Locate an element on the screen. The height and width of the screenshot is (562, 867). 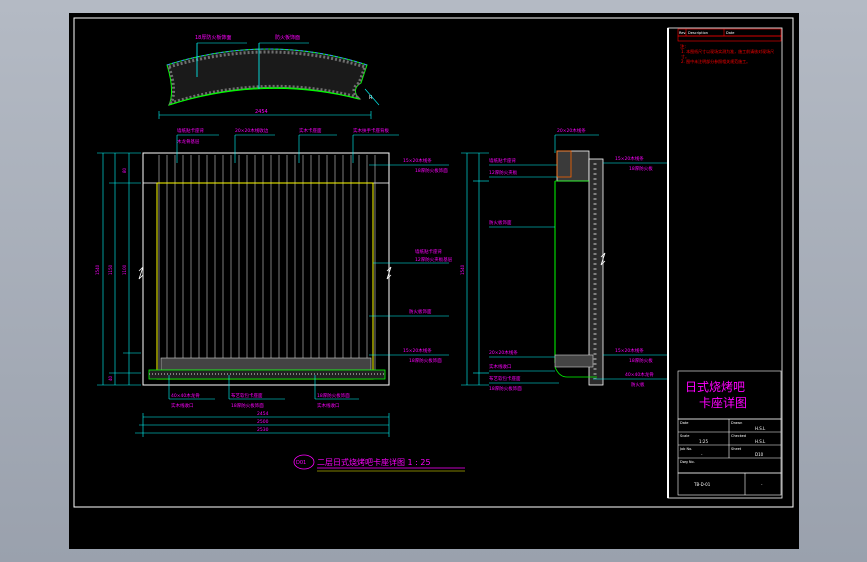
section-left-1: 墙纸贴卡座背 is located at coordinates (502, 160).